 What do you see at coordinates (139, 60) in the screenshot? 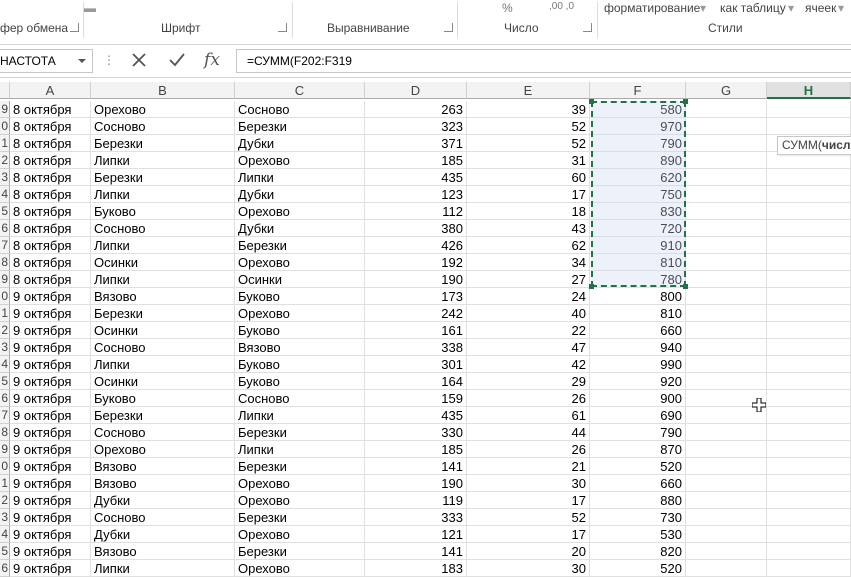
I see `cancel-icon` at bounding box center [139, 60].